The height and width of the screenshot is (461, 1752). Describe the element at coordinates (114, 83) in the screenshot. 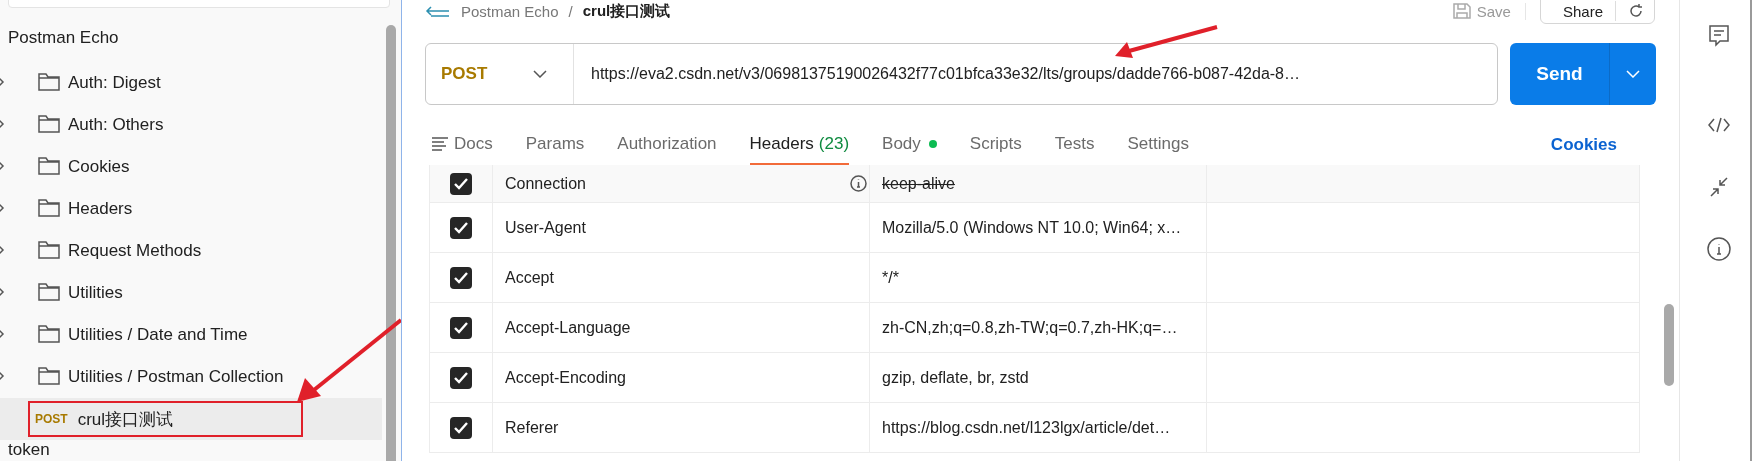

I see `folder-name: Auth: Digest` at that location.